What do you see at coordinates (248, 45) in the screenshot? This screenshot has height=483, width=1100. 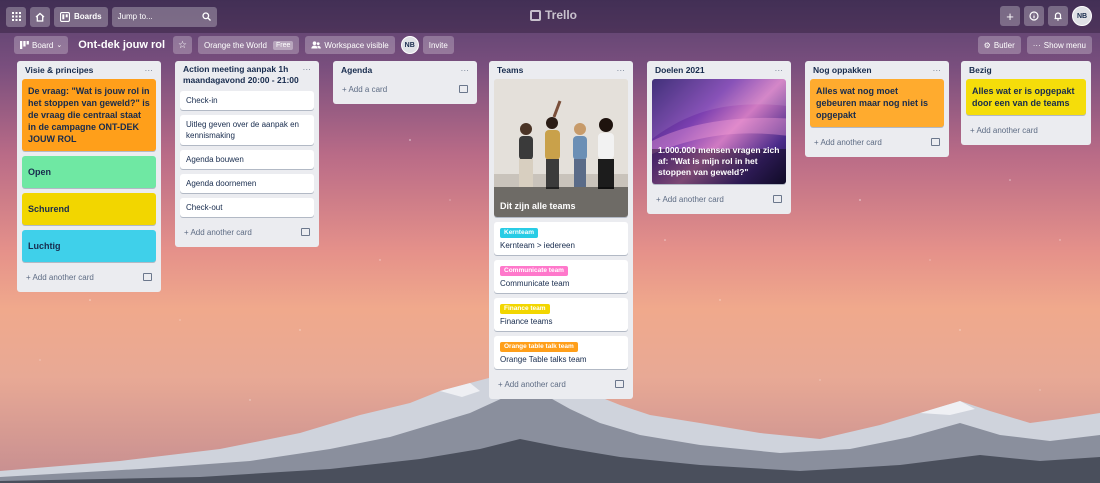 I see `workspace-button: Orange the World Free` at bounding box center [248, 45].